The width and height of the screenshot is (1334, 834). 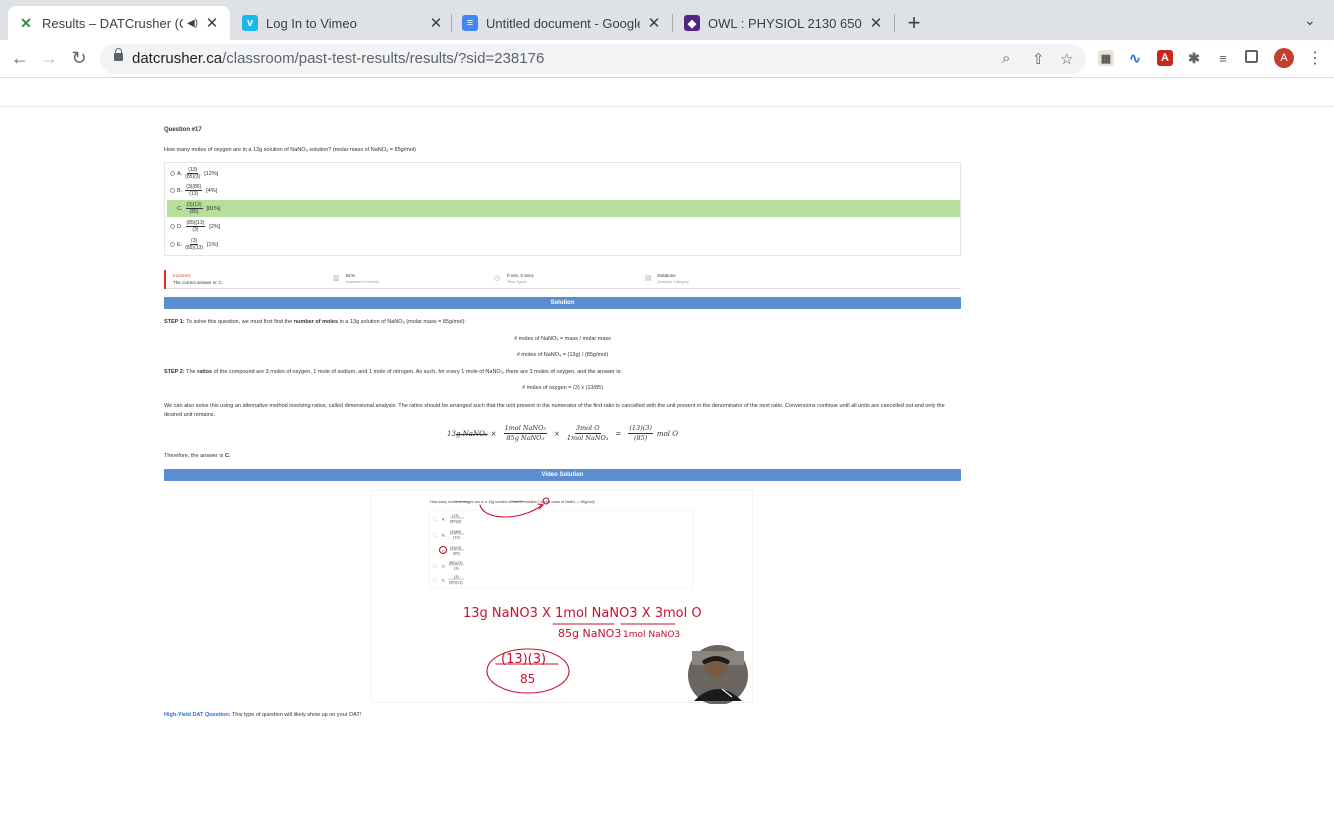 What do you see at coordinates (444, 567) in the screenshot?
I see `video-choice-letter: D.` at bounding box center [444, 567].